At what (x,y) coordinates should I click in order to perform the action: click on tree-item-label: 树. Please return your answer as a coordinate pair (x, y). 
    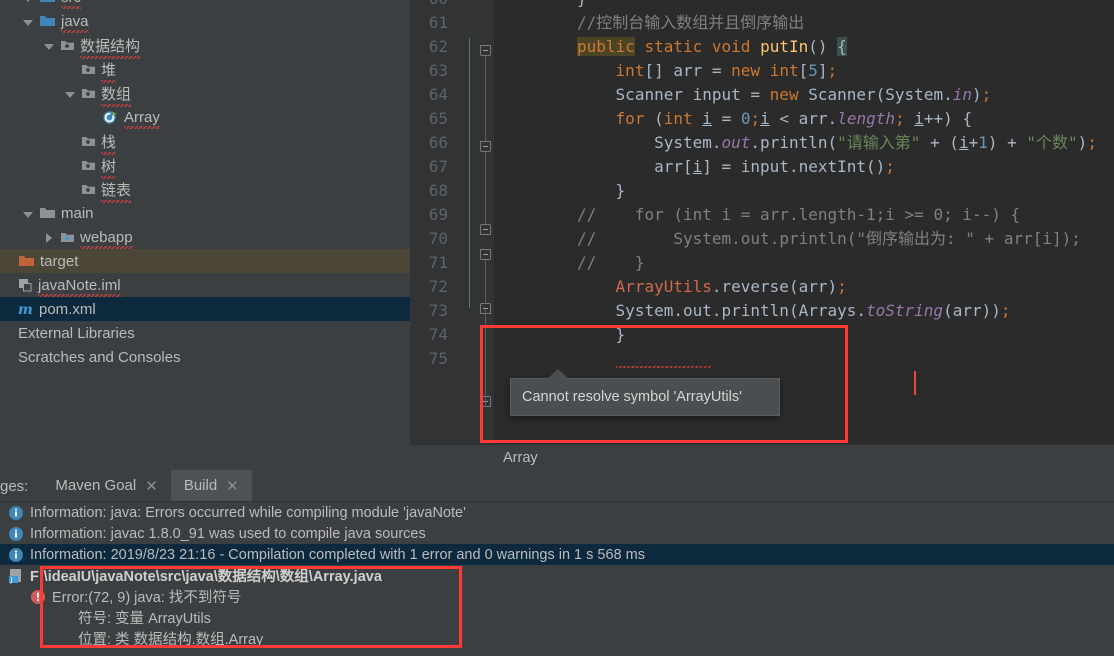
    Looking at the image, I should click on (109, 167).